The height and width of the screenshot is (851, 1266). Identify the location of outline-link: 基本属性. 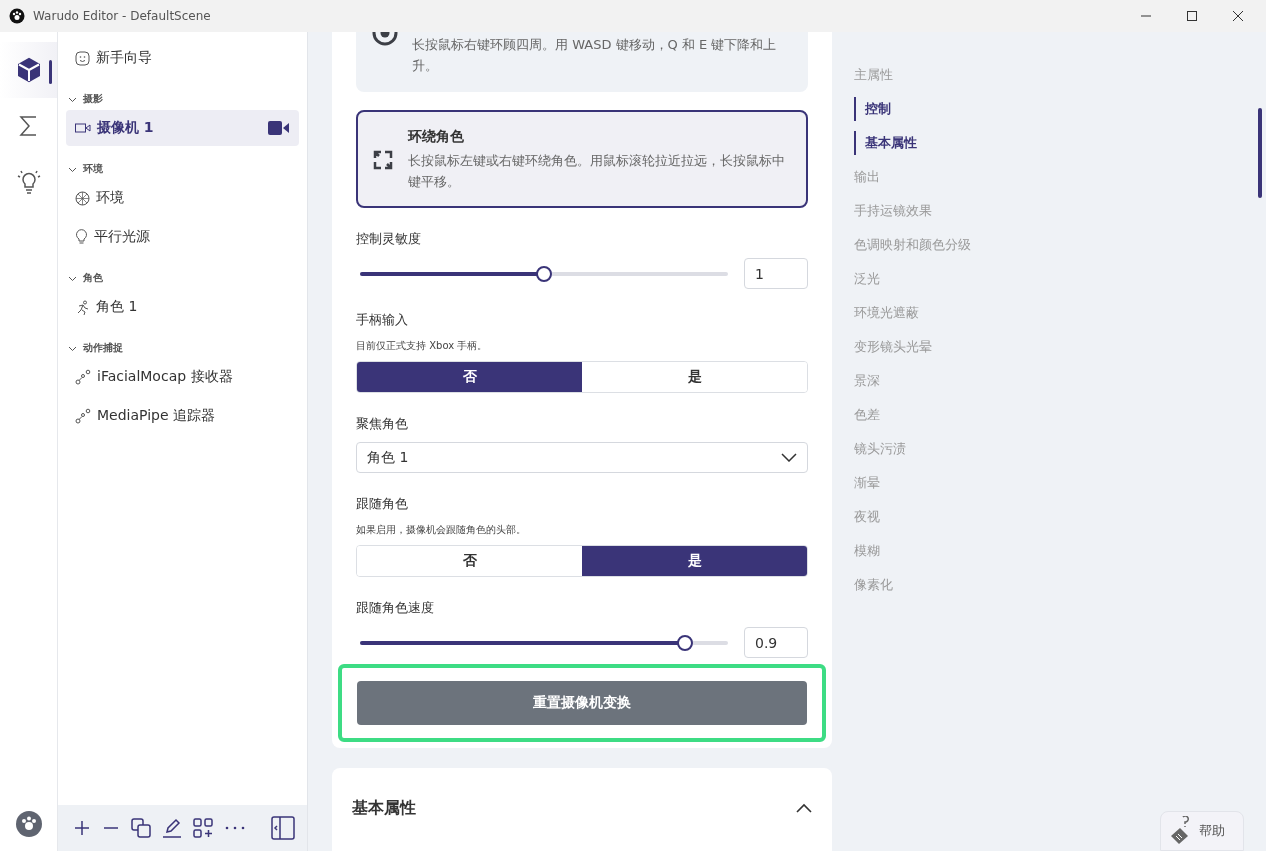
(912, 143).